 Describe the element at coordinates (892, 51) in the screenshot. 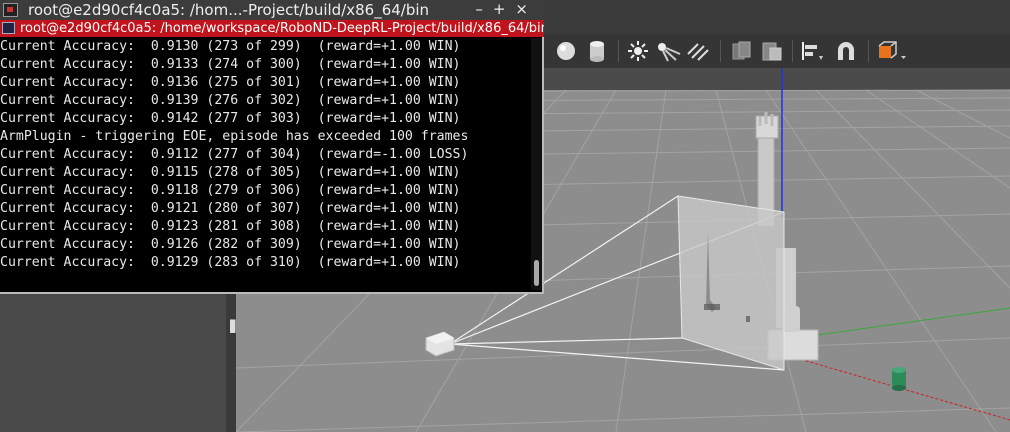

I see `view-angle-icon` at that location.